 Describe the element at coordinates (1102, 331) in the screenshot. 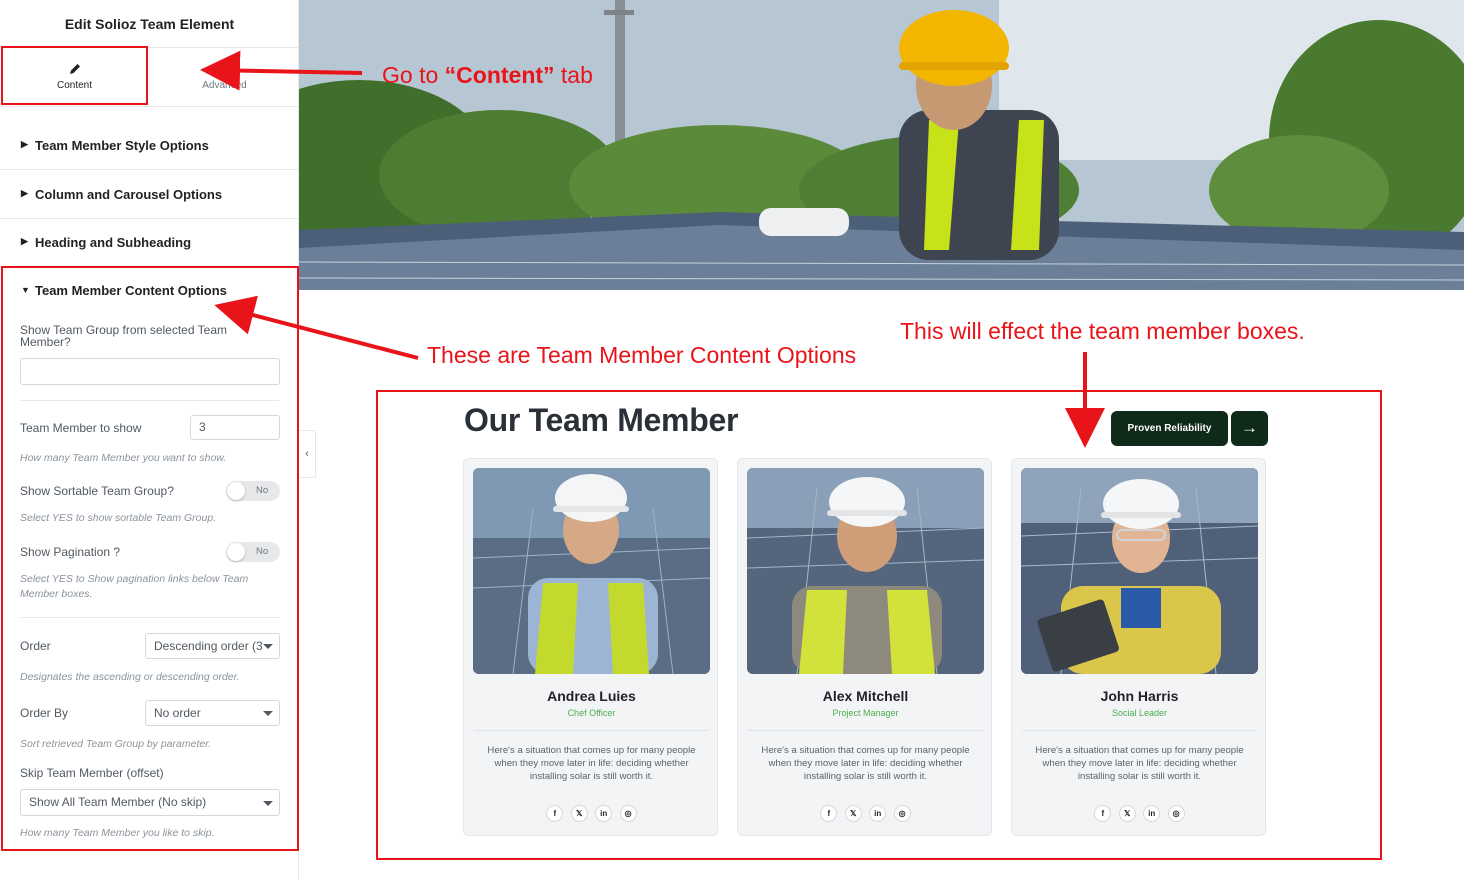

I see `annotation-team-boxes: This will effect the team member boxes.` at that location.